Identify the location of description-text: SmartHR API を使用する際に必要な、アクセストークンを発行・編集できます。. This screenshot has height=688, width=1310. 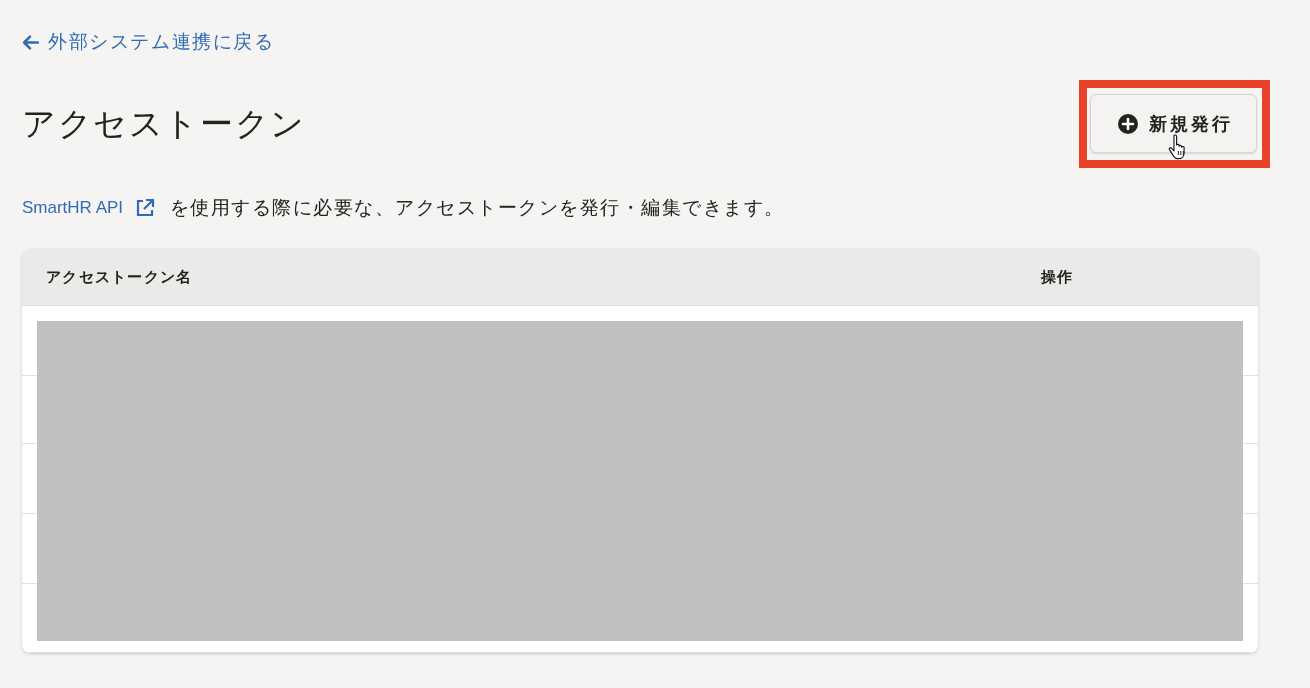
(404, 208).